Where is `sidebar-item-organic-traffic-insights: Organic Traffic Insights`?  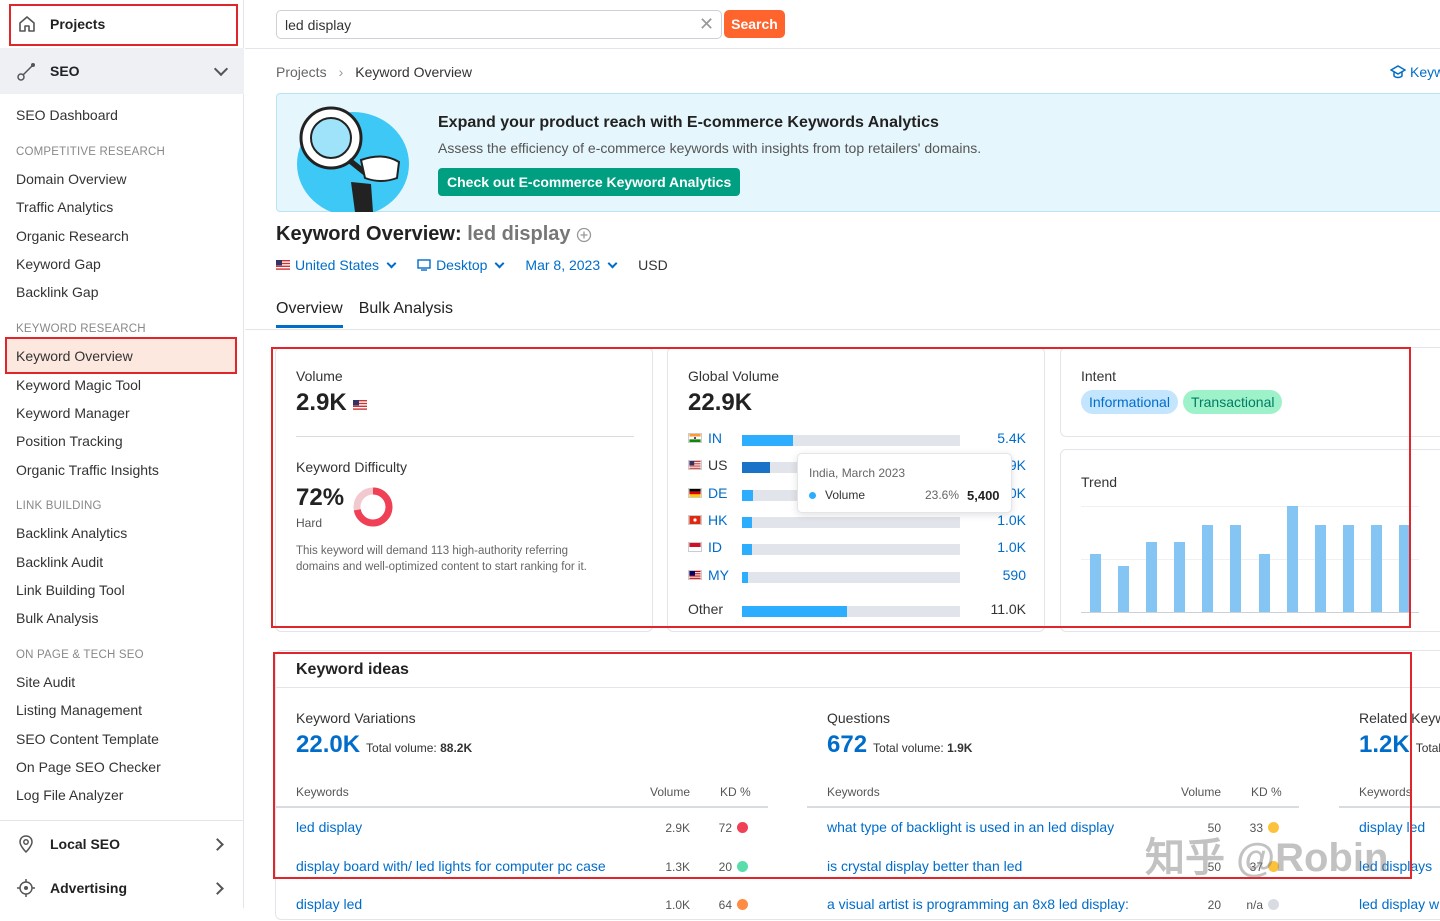 sidebar-item-organic-traffic-insights: Organic Traffic Insights is located at coordinates (87, 470).